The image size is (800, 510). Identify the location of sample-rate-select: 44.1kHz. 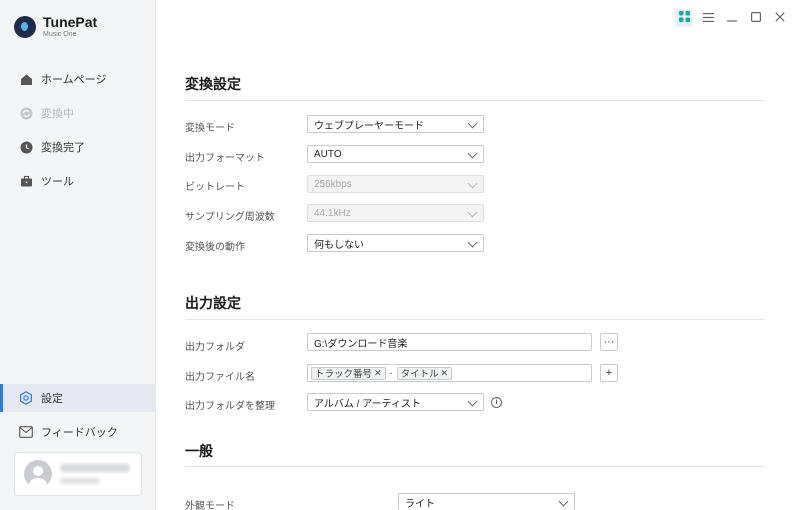
(395, 213).